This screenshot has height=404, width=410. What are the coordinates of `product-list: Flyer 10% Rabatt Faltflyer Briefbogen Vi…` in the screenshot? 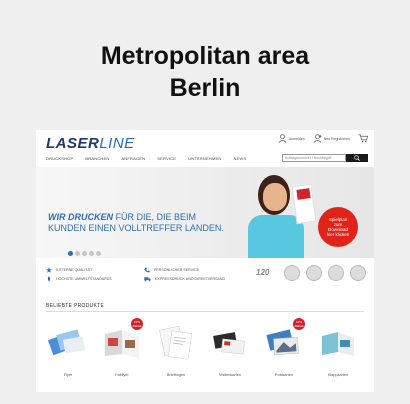 It's located at (203, 349).